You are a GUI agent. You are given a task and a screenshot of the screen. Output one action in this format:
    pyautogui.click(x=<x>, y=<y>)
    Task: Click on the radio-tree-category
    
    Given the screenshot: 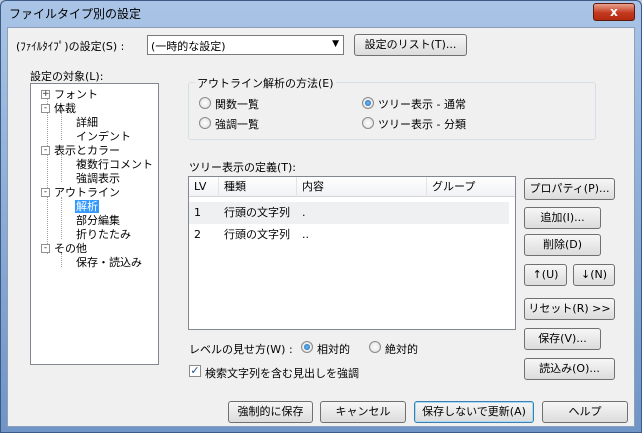 What is the action you would take?
    pyautogui.click(x=368, y=123)
    